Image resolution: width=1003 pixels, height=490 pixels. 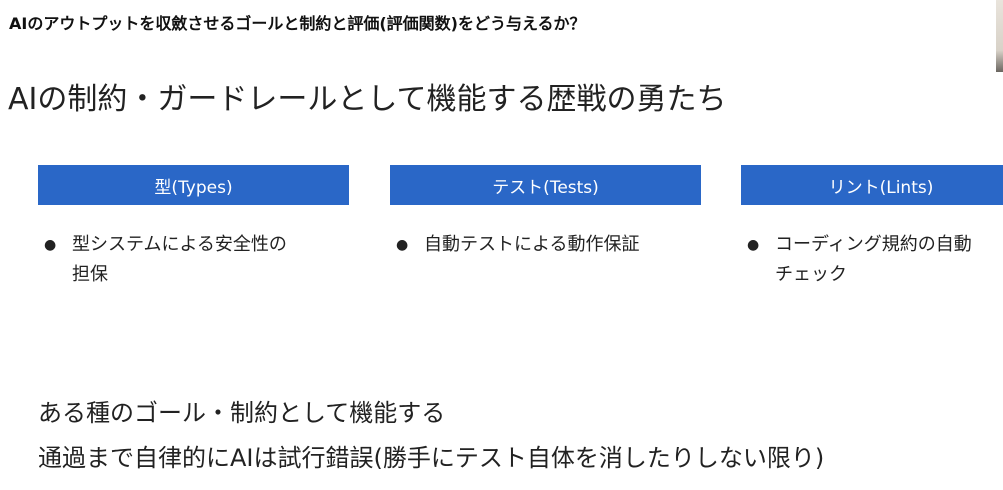 I want to click on bullet-types: ● 型システムによる安全性の 担保, so click(x=188, y=260).